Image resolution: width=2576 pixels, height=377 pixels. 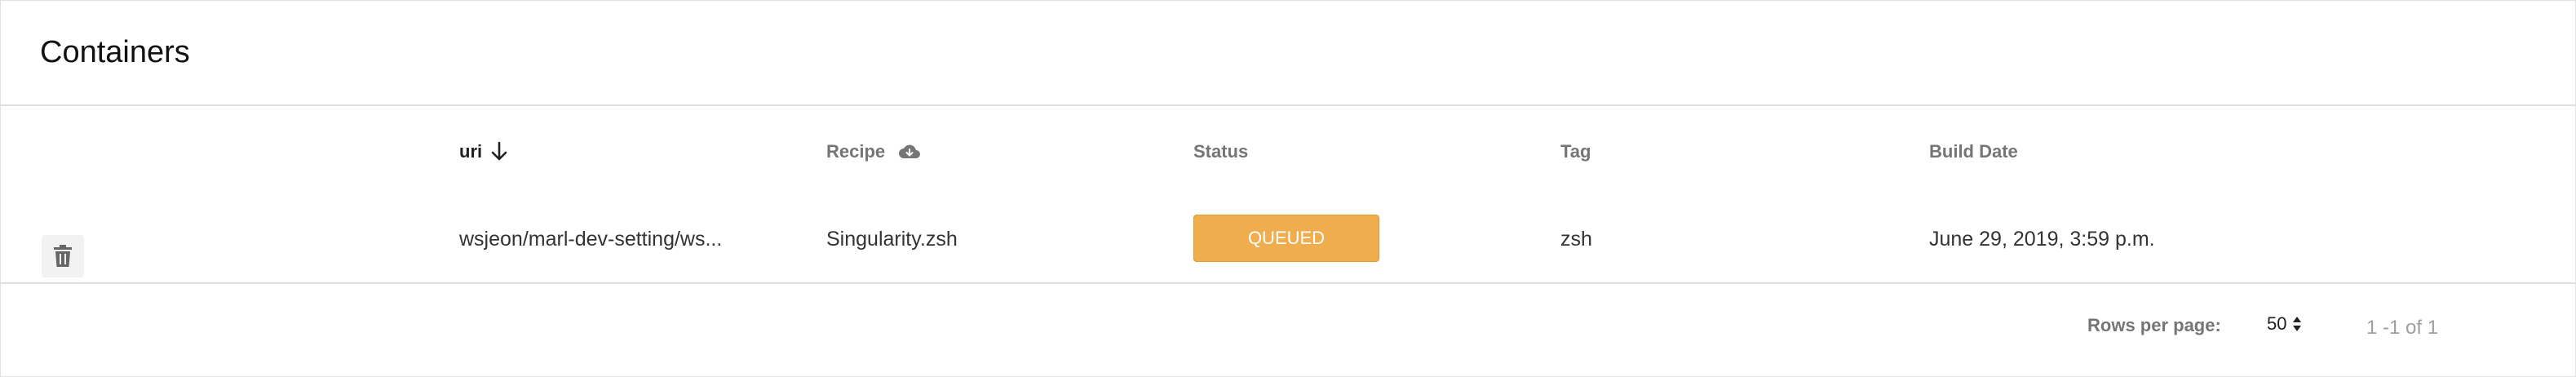 I want to click on column-header-status: Status, so click(x=1220, y=152).